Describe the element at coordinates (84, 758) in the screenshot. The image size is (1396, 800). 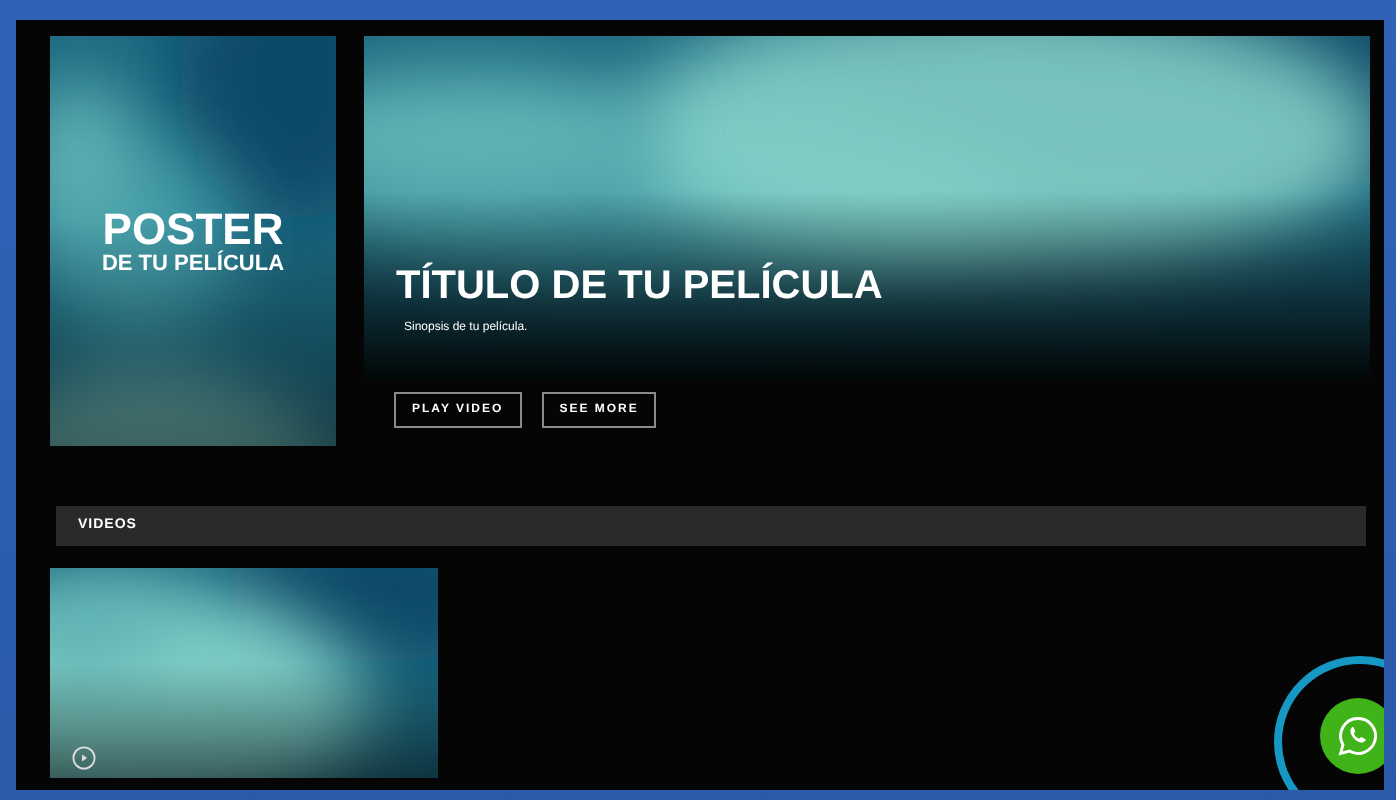
I see `play-icon` at that location.